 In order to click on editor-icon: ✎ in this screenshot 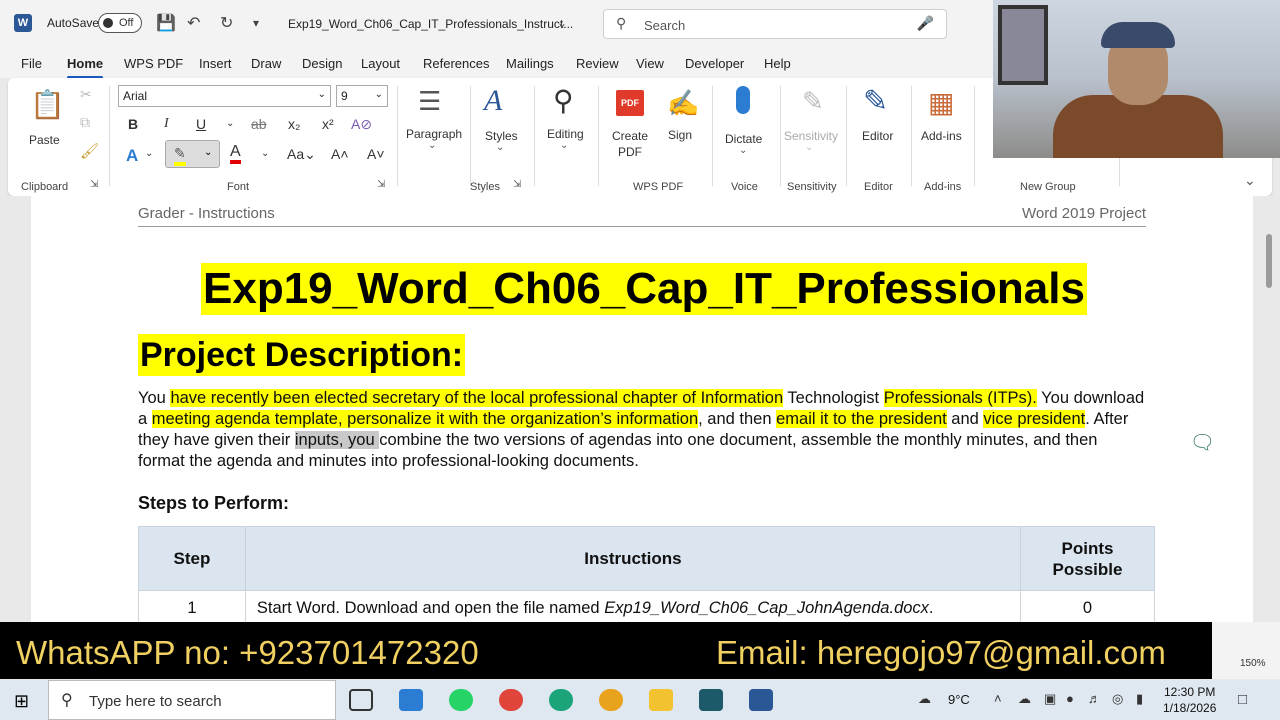, I will do `click(875, 101)`.